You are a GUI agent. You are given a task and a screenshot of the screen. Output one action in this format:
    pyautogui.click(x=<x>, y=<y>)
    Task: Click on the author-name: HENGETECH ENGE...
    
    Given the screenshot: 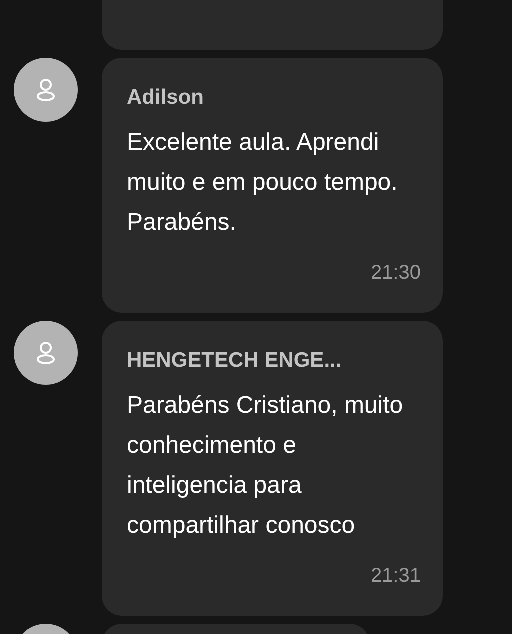 What is the action you would take?
    pyautogui.click(x=235, y=361)
    